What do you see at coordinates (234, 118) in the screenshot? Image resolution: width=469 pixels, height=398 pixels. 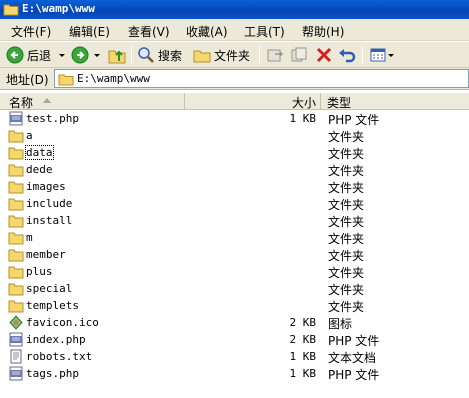 I see `list-item: test.php 1 KB PHP 文件` at bounding box center [234, 118].